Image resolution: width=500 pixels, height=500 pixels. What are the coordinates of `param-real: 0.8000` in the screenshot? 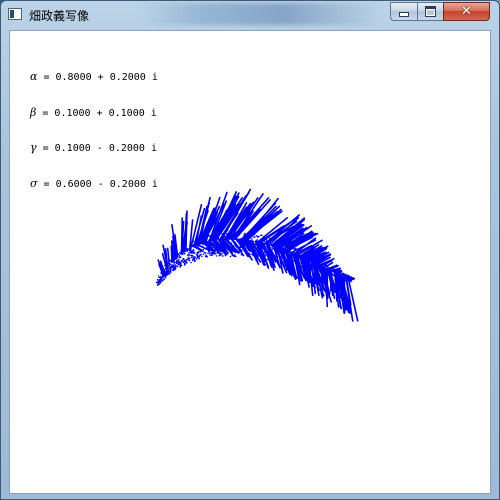 It's located at (73, 77).